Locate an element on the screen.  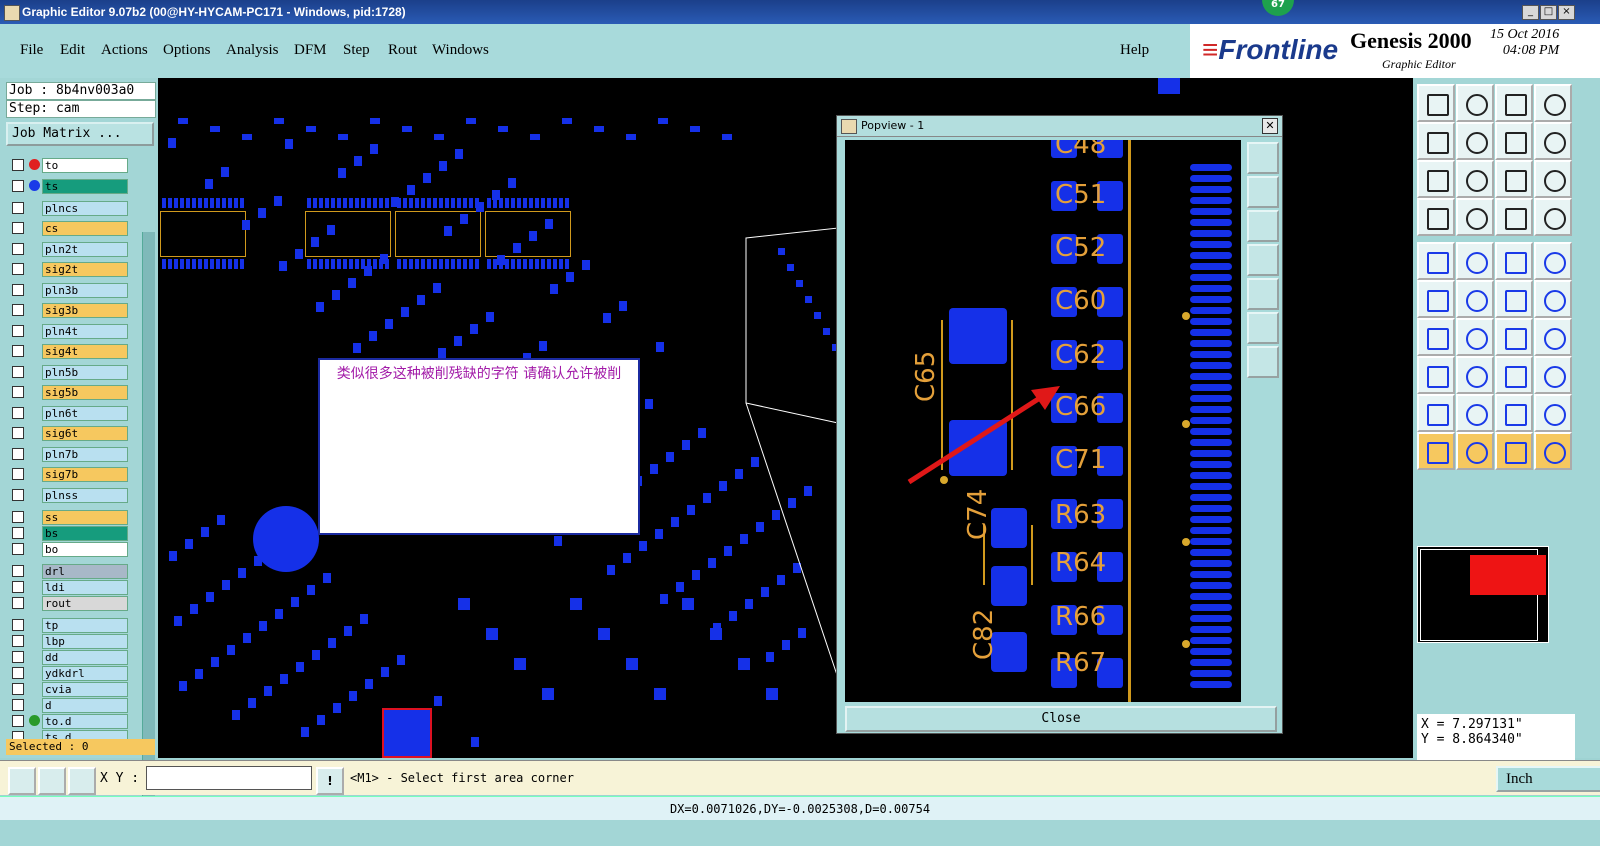
feature-icon is located at coordinates (1475, 451).